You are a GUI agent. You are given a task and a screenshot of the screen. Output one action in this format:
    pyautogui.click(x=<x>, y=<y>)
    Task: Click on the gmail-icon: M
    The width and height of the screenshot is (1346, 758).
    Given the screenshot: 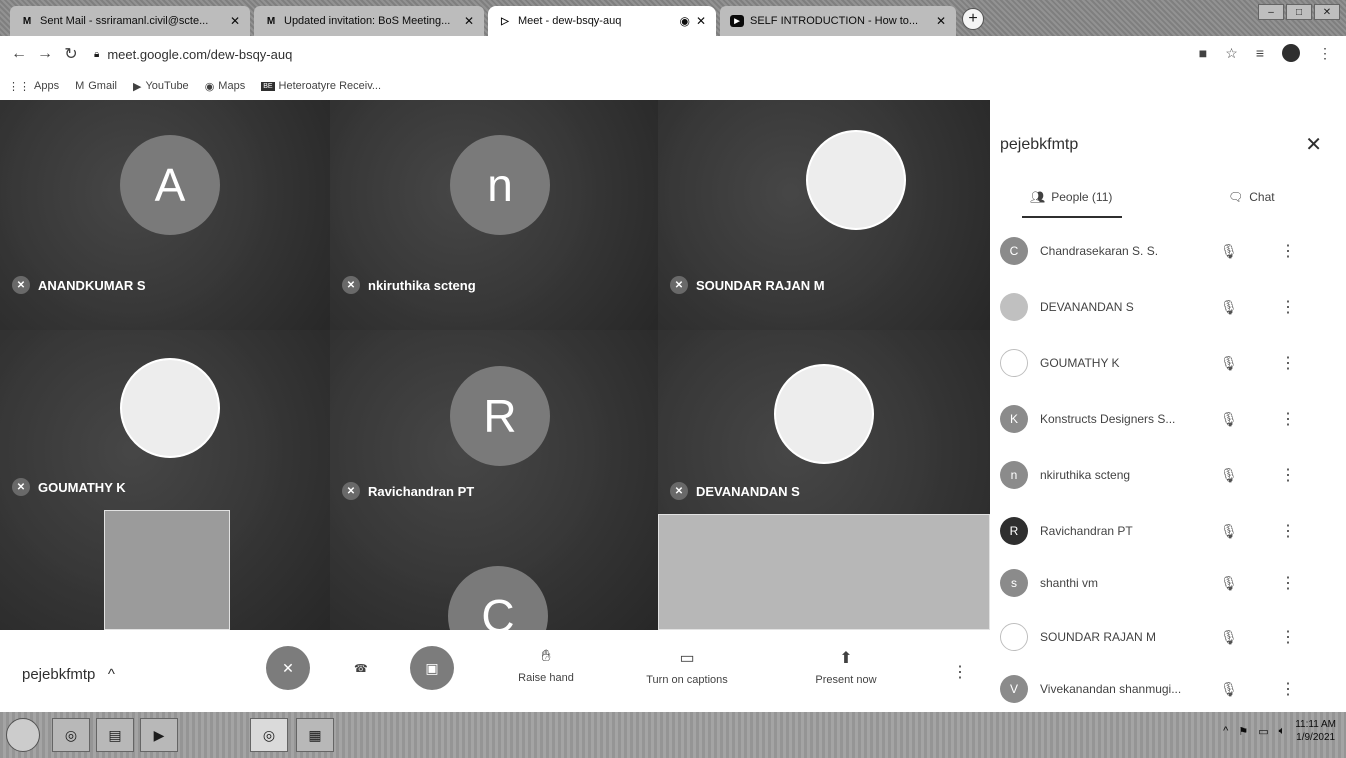 What is the action you would take?
    pyautogui.click(x=271, y=21)
    